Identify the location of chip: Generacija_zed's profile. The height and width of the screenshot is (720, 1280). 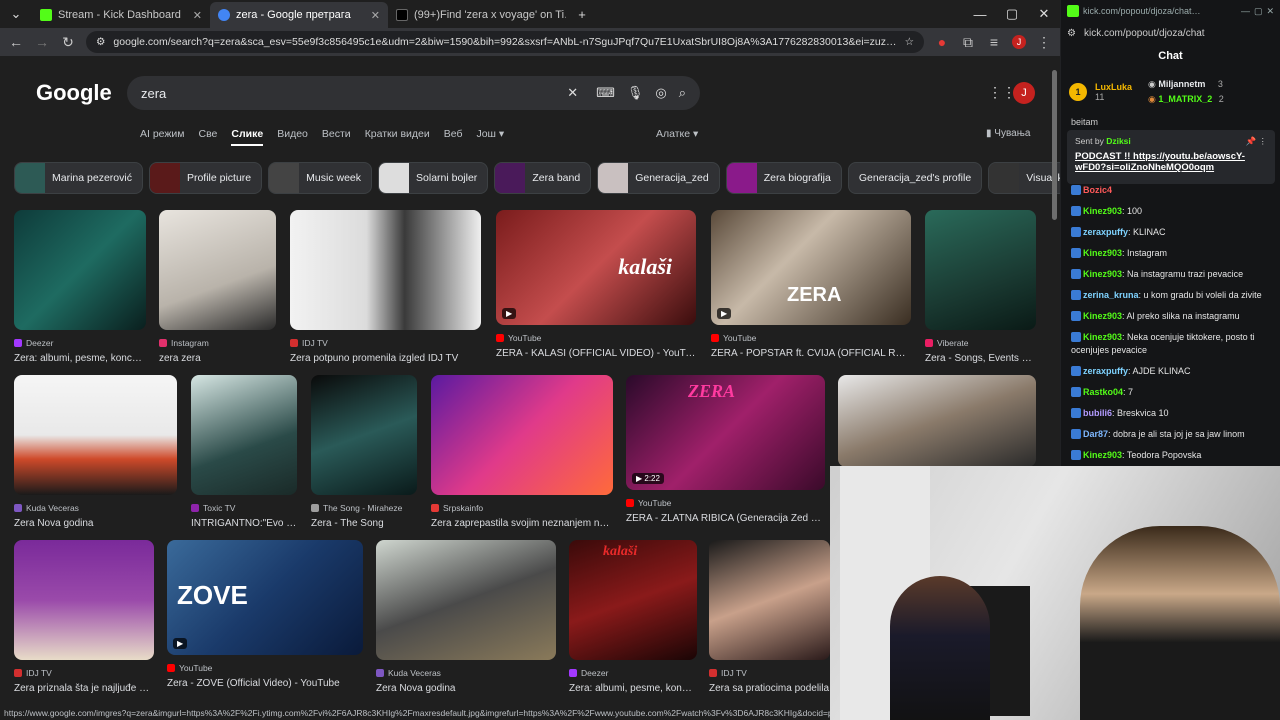
(915, 178).